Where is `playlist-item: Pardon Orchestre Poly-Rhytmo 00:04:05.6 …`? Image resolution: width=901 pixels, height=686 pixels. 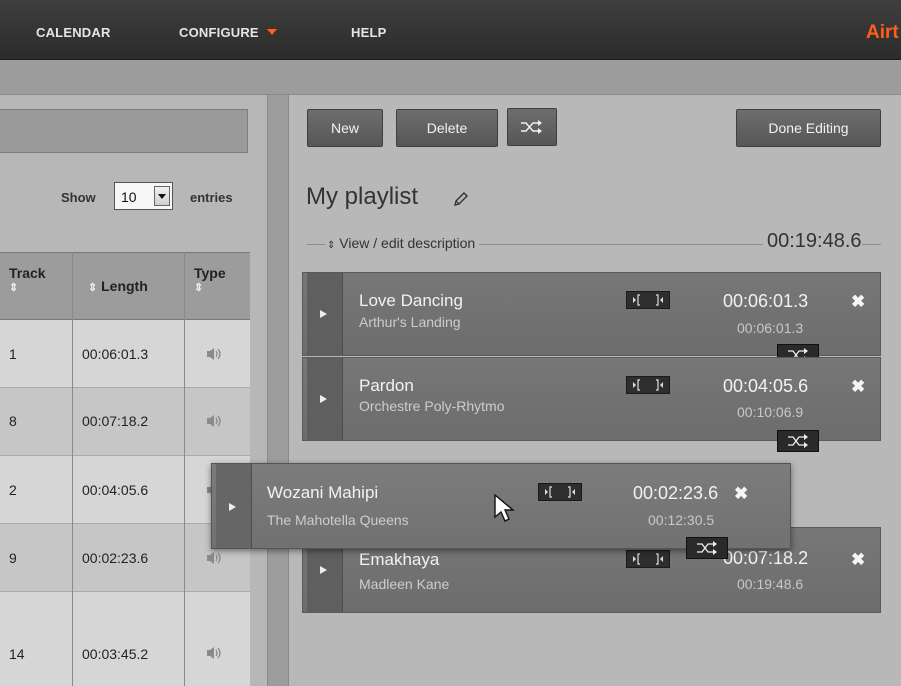 playlist-item: Pardon Orchestre Poly-Rhytmo 00:04:05.6 … is located at coordinates (591, 399).